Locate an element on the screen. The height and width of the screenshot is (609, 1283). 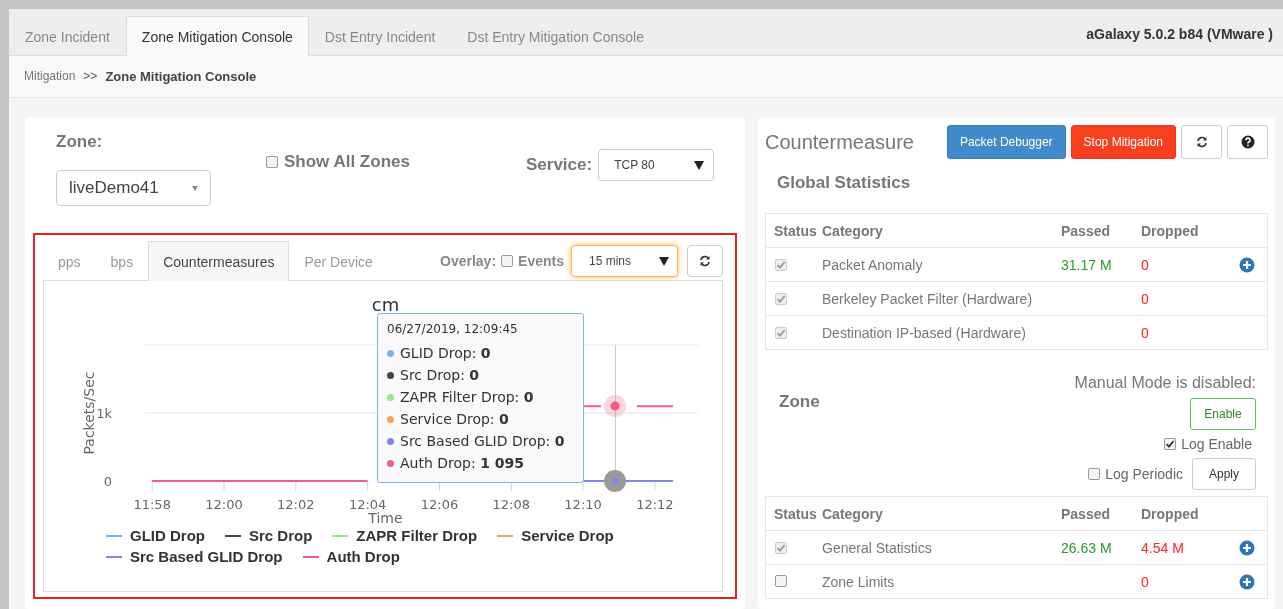
enable-button: Enable is located at coordinates (1223, 414).